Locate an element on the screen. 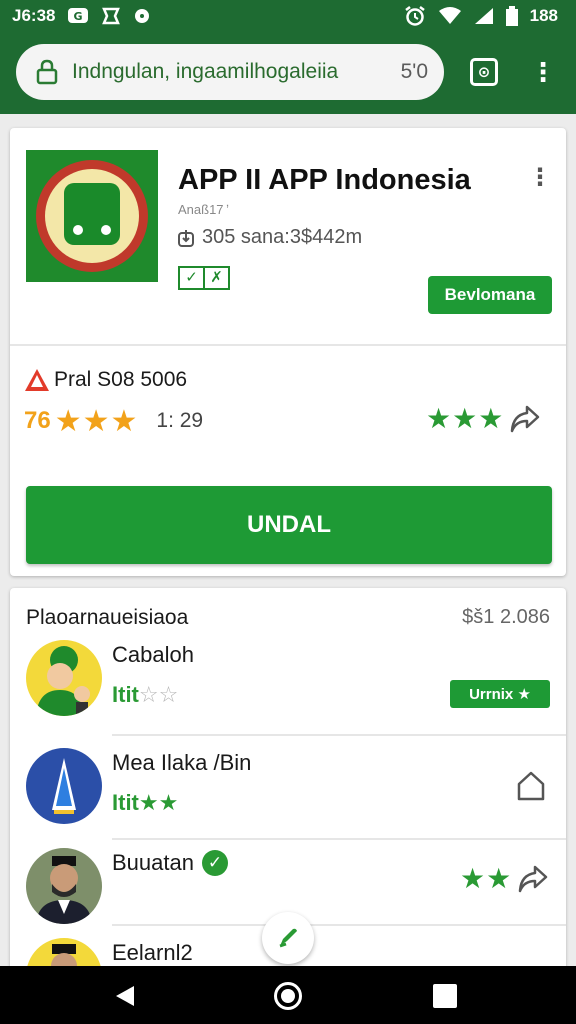 The width and height of the screenshot is (576, 1024). warning-row: Pral S08 5006 is located at coordinates (105, 380).